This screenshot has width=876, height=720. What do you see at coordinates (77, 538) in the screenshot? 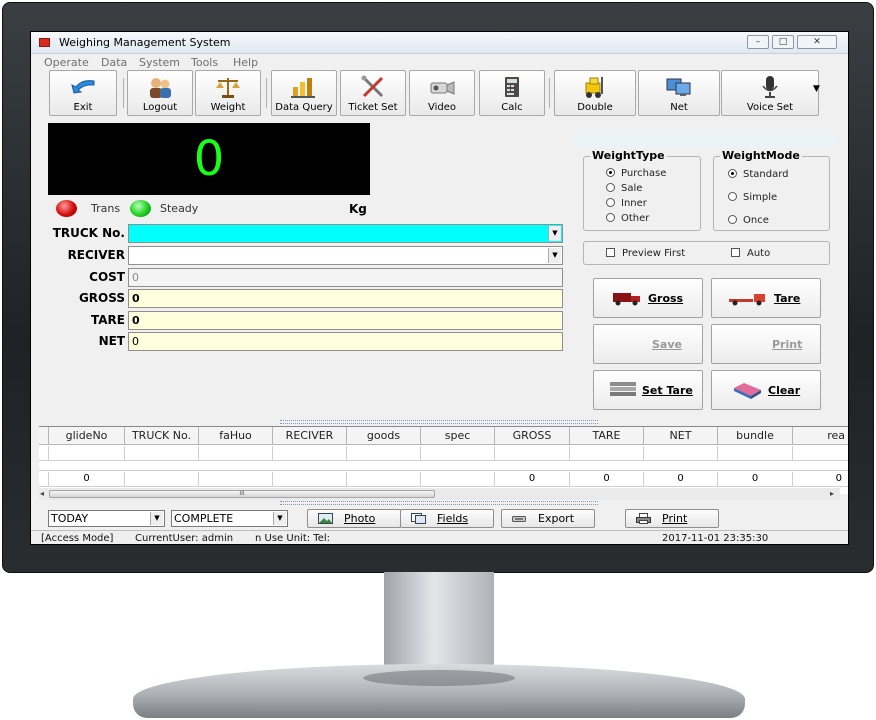
I see `status-mode: [Access Mode]` at bounding box center [77, 538].